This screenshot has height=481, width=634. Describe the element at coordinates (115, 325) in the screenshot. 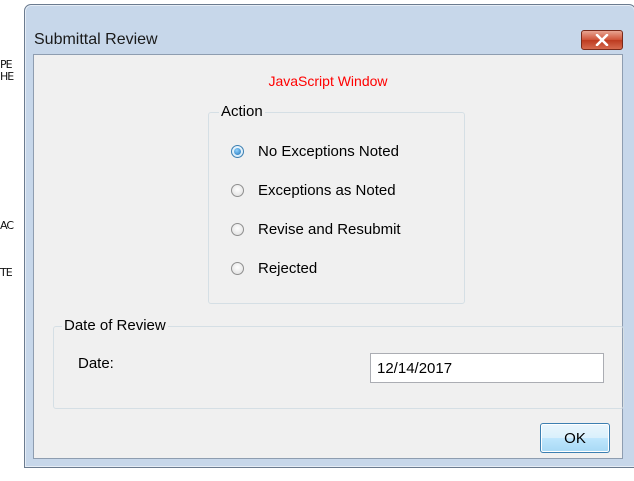

I see `date-of-review-legend: Date of Review` at that location.